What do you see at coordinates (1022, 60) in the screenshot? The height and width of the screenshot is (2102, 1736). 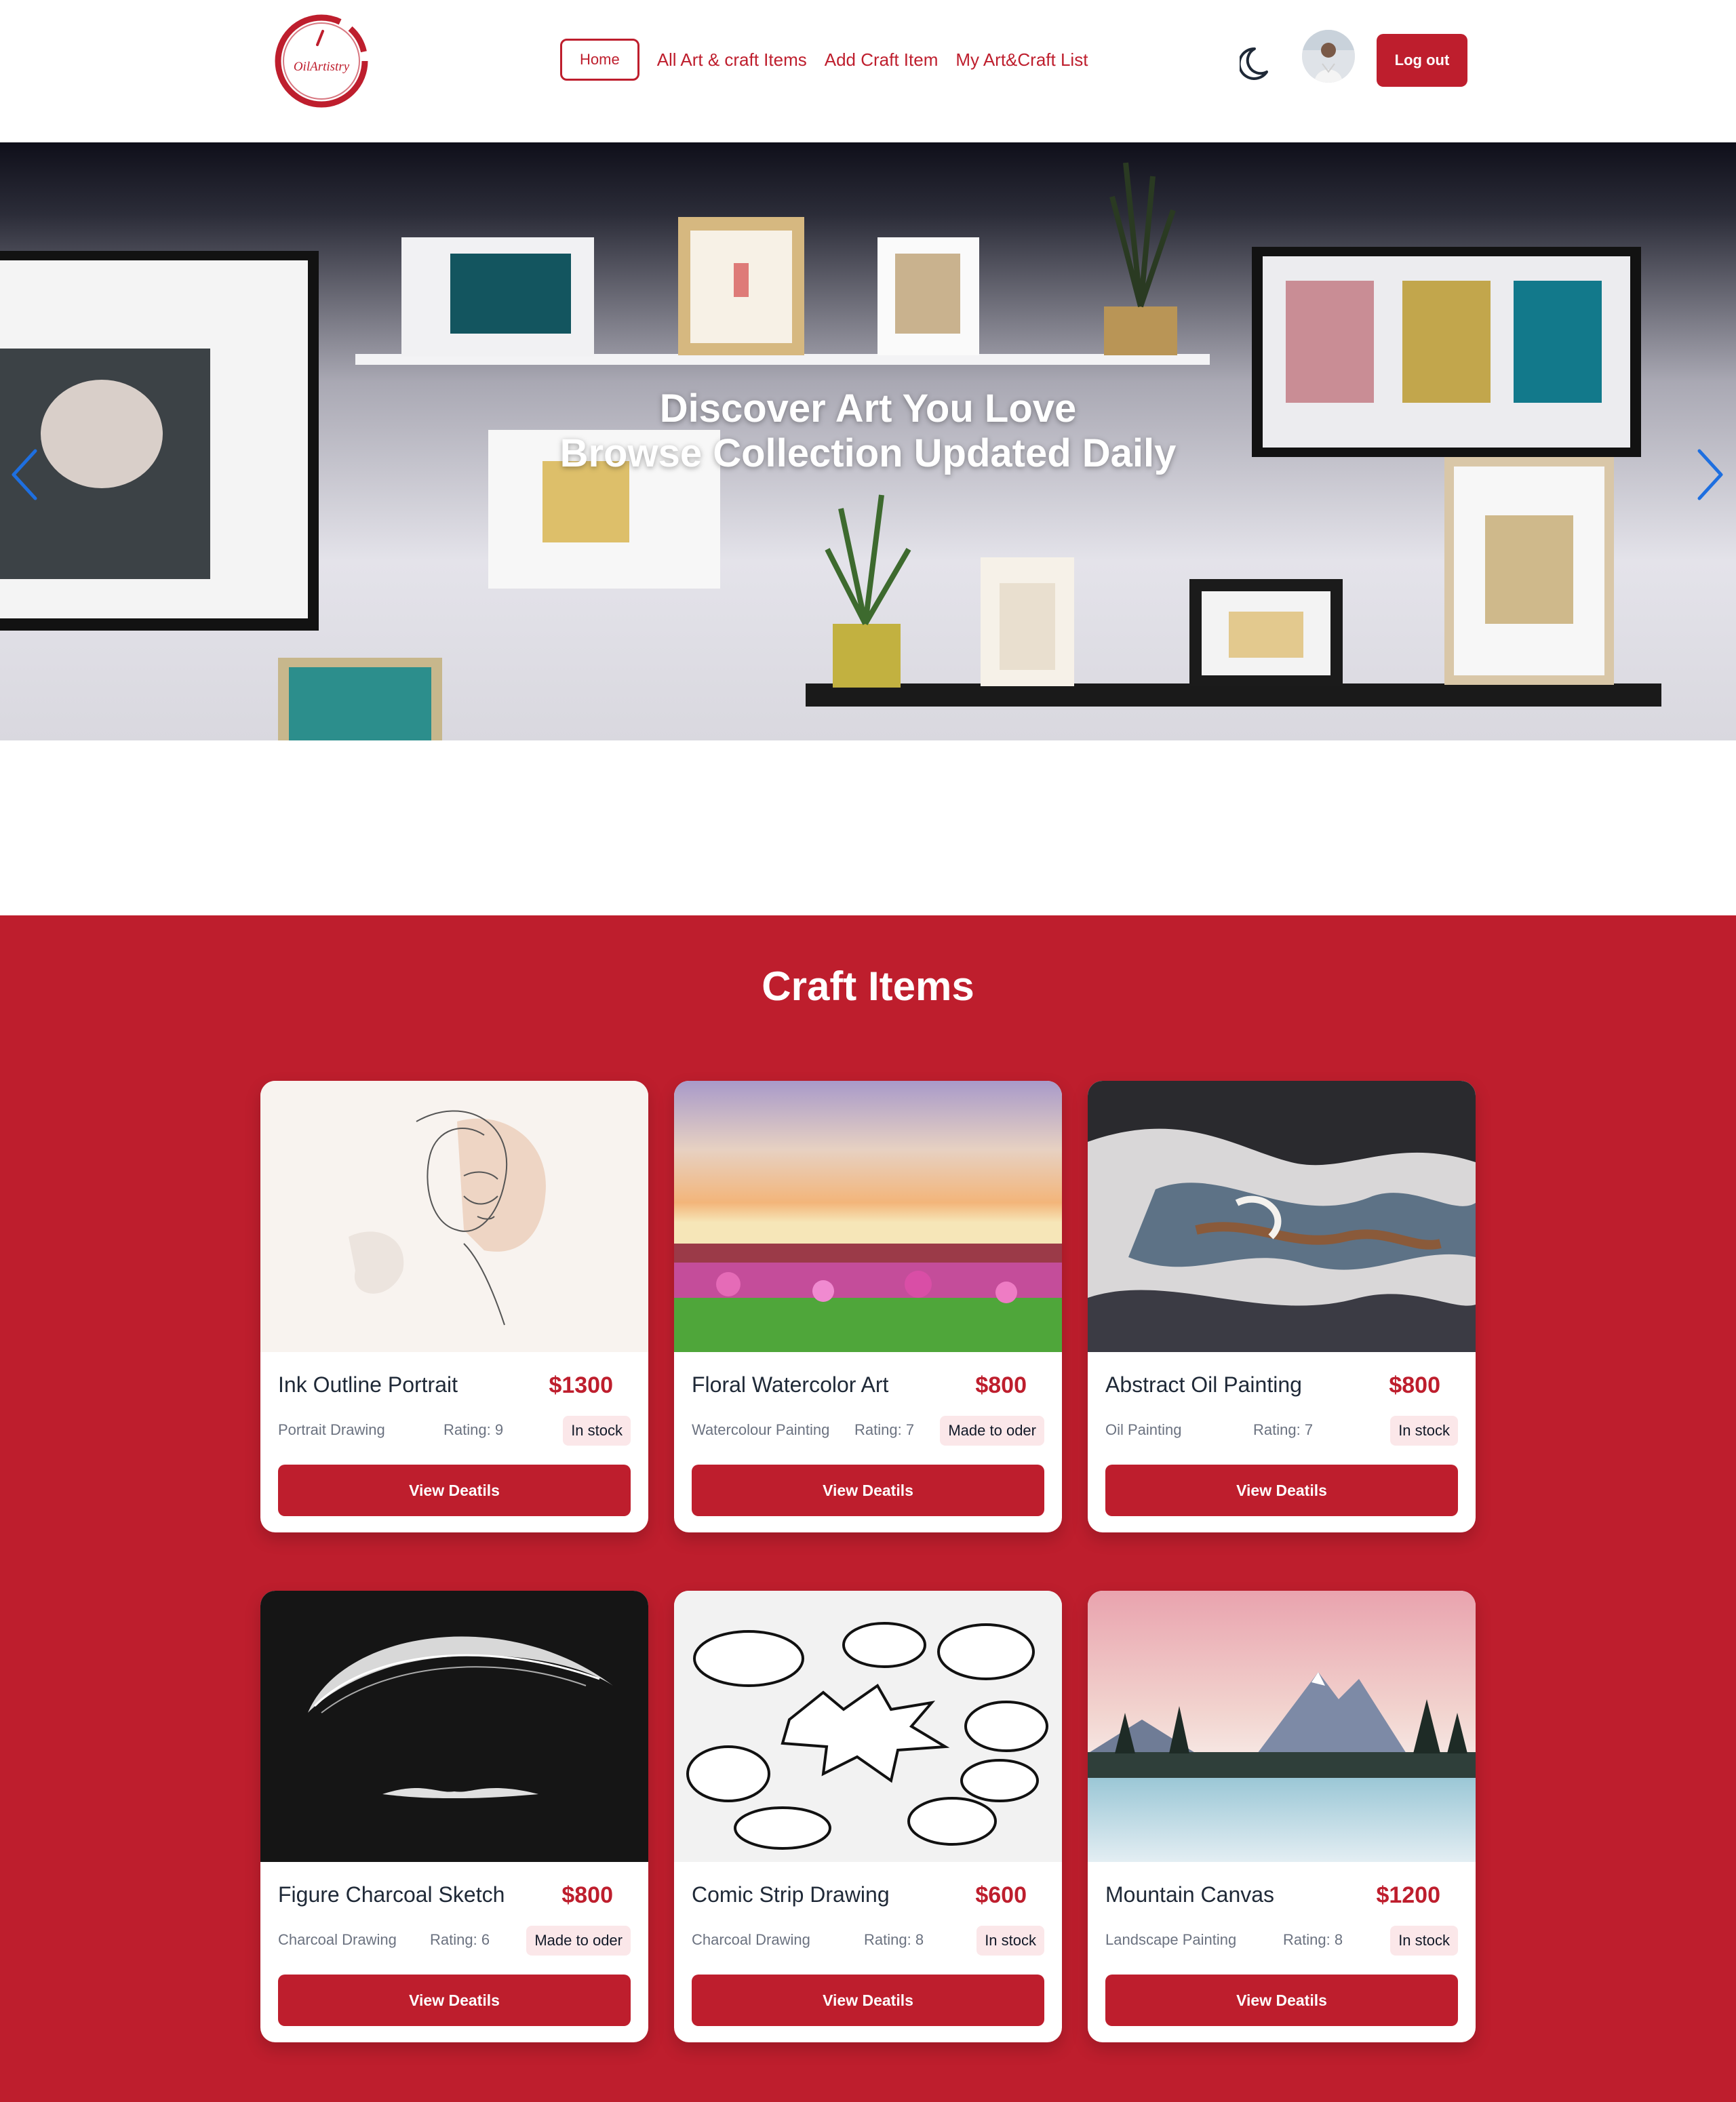 I see `nav-my-list-link: My Art&Craft List` at bounding box center [1022, 60].